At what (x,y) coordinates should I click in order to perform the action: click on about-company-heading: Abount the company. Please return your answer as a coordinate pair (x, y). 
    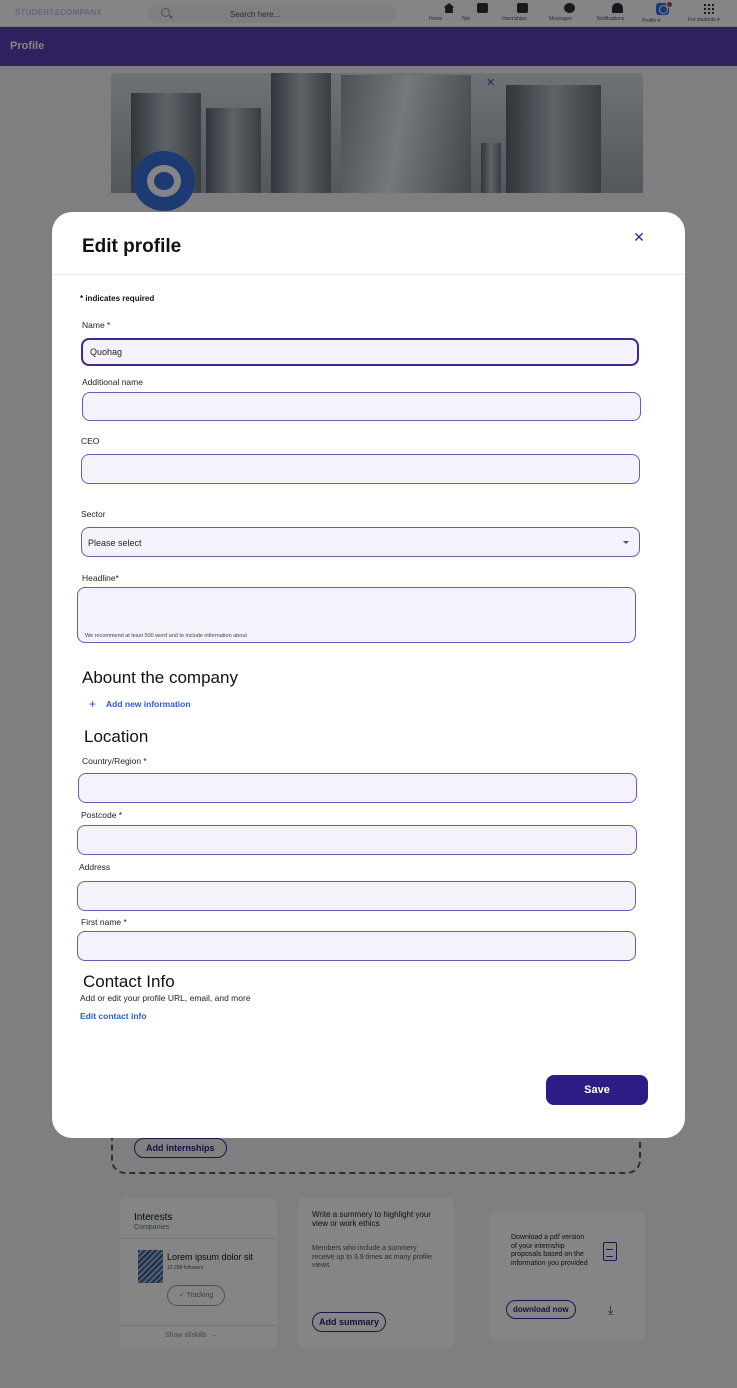
    Looking at the image, I should click on (160, 677).